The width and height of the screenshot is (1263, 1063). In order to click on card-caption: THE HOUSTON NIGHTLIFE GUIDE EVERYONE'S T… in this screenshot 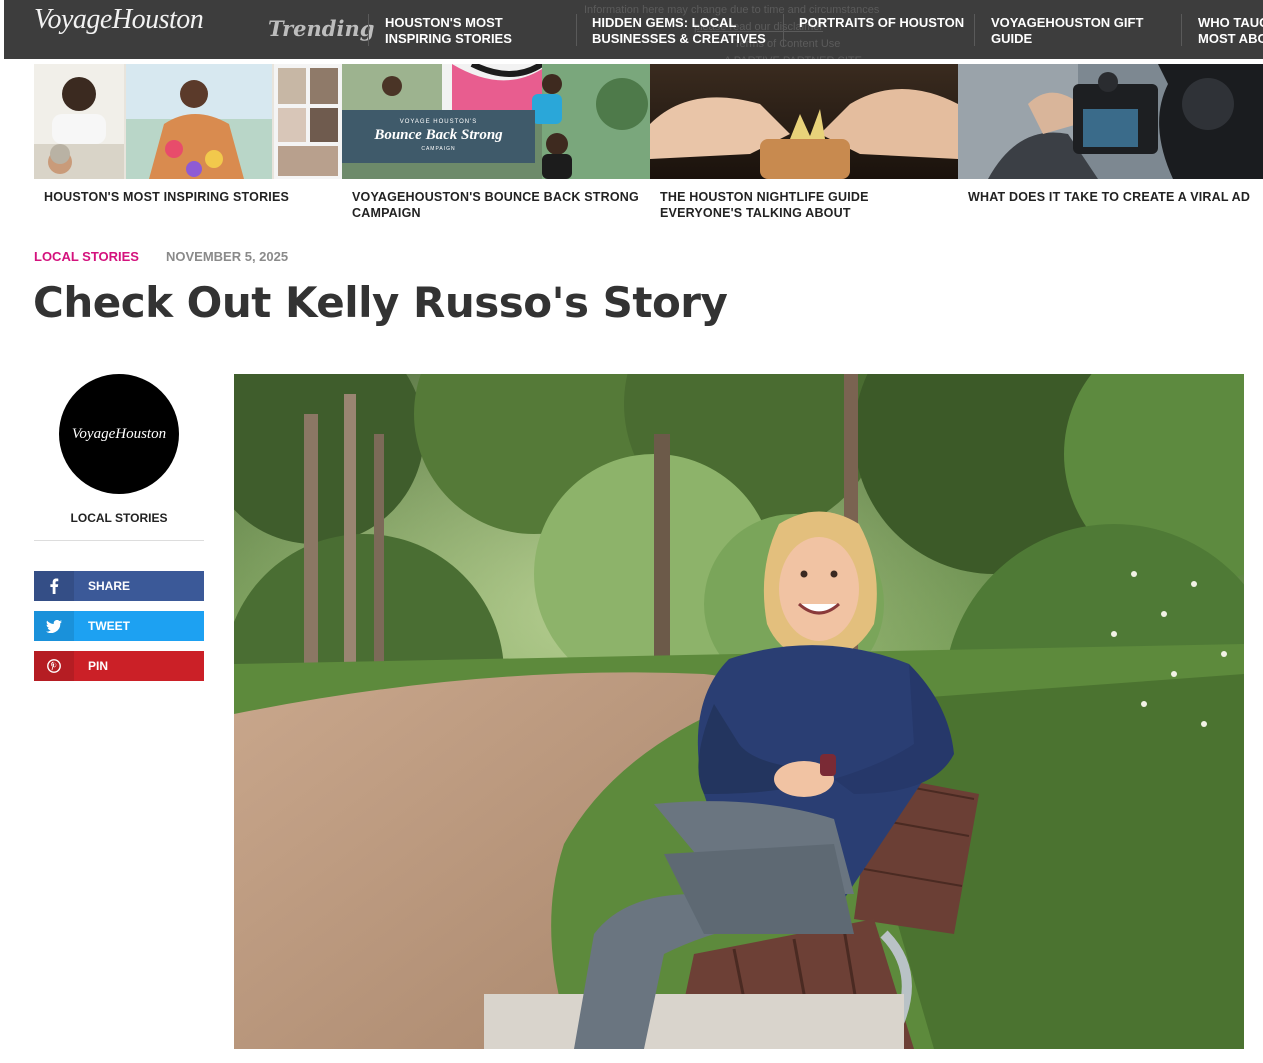, I will do `click(805, 205)`.